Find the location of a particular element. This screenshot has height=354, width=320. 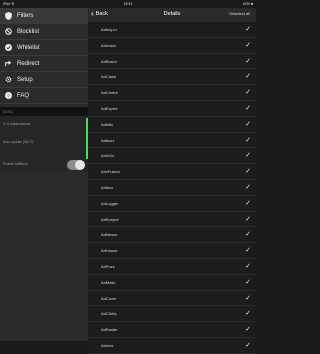

list-item-label: Adbuy.ru is located at coordinates (109, 29).